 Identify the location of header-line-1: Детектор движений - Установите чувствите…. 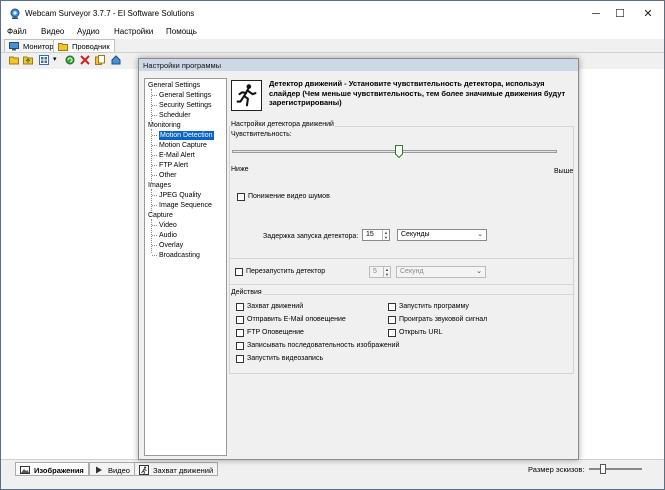
(407, 83).